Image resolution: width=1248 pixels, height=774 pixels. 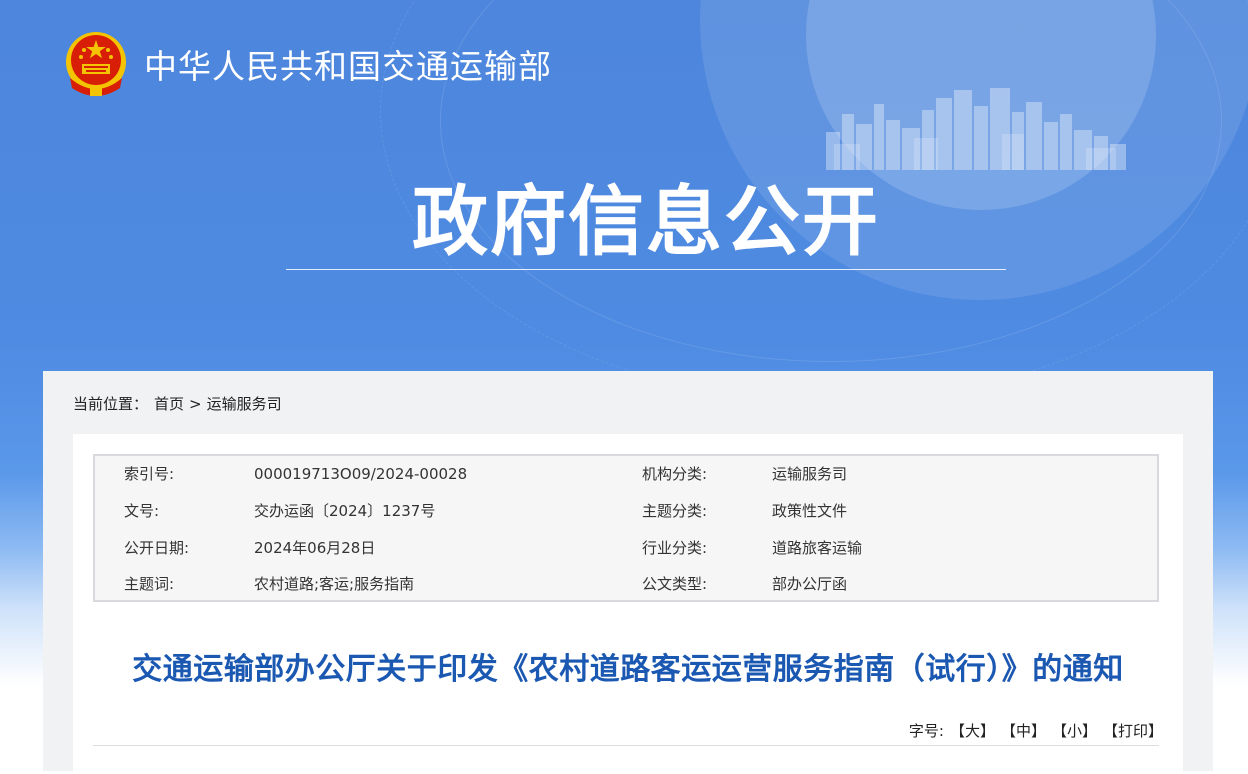 I want to click on metadata-key: 主题分类:, so click(x=675, y=511).